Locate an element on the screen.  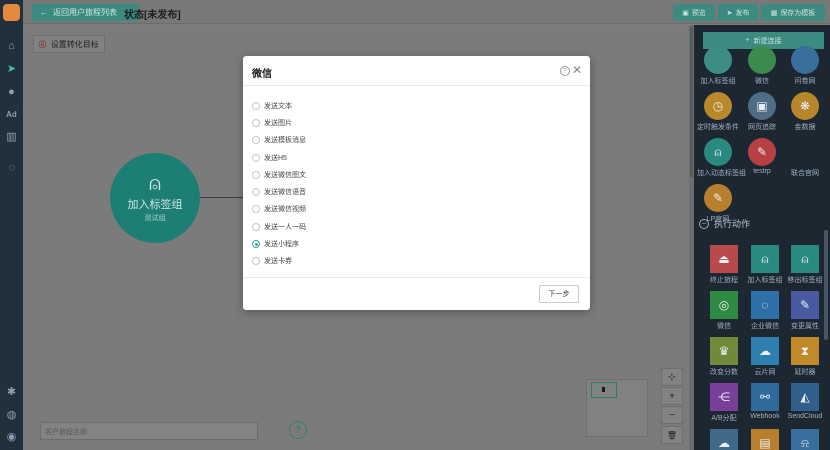
minimap is located at coordinates (617, 408).